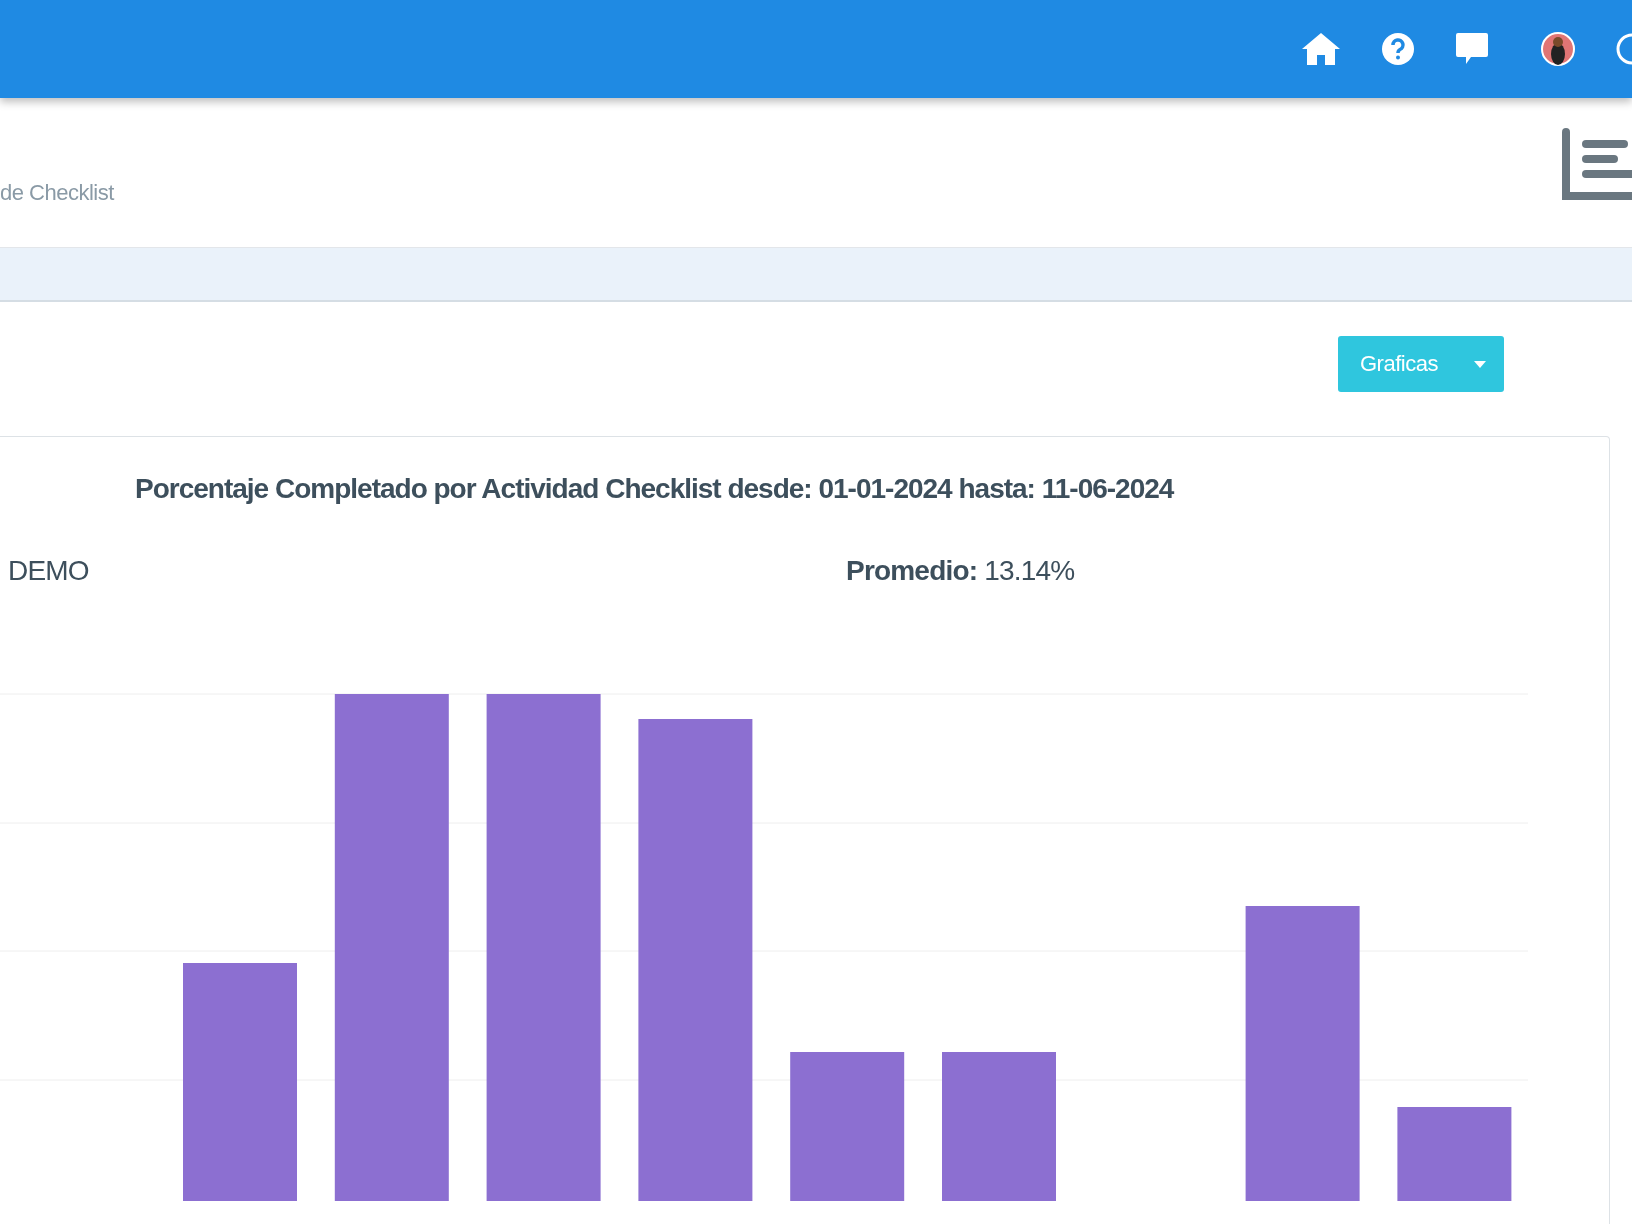 The height and width of the screenshot is (1224, 1632). What do you see at coordinates (1321, 49) in the screenshot?
I see `home-icon` at bounding box center [1321, 49].